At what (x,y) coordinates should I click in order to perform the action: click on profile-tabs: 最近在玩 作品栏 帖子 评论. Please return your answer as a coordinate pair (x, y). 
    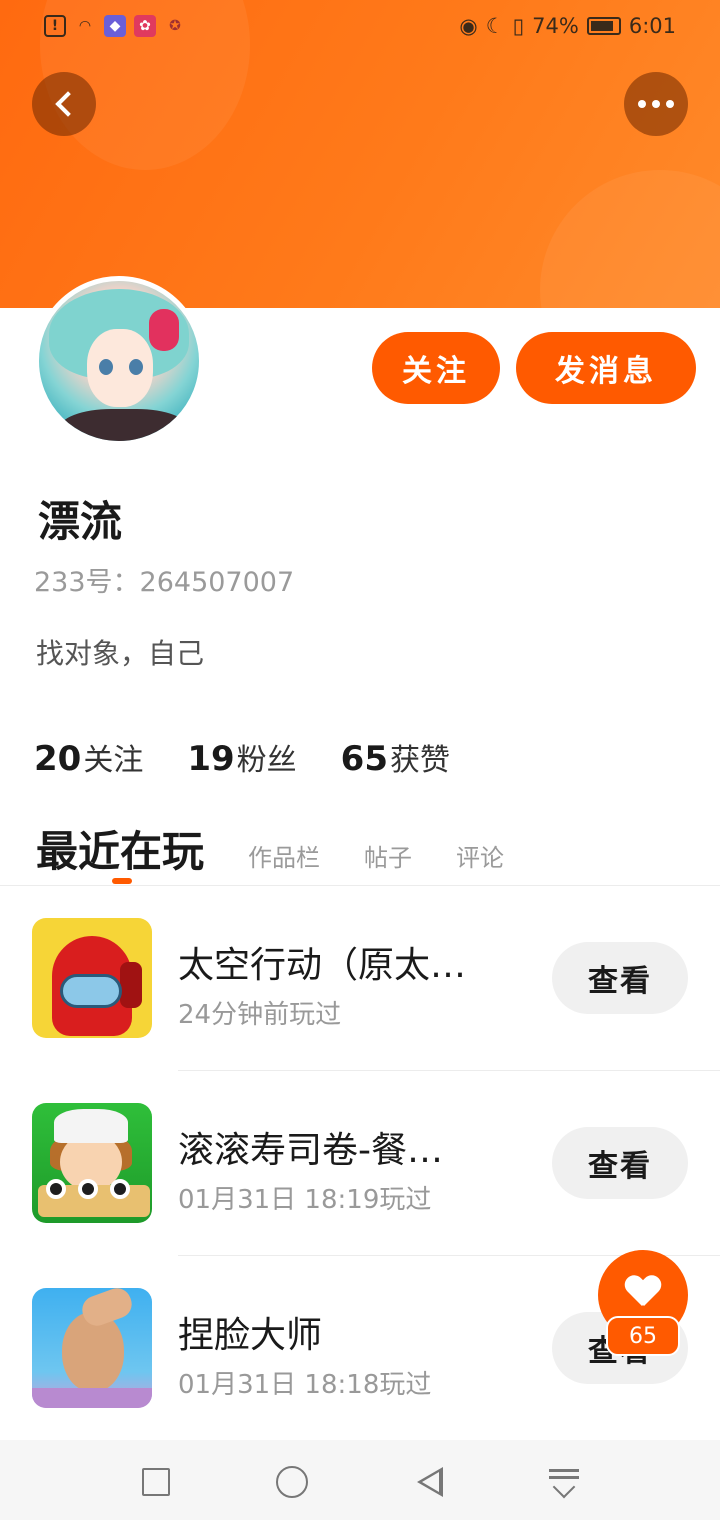
    Looking at the image, I should click on (270, 848).